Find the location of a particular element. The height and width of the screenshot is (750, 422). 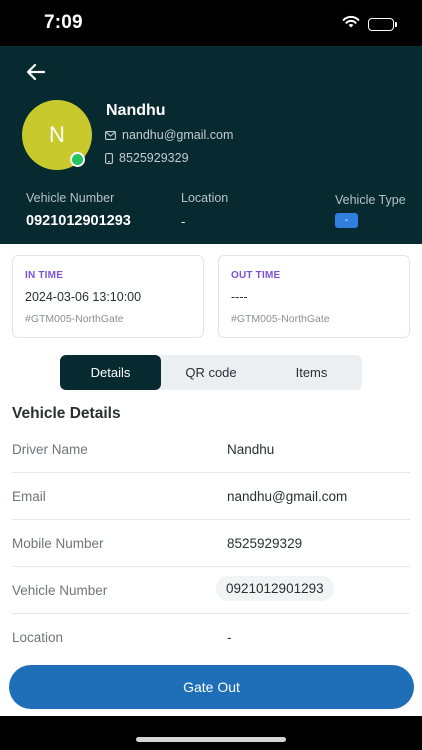

tab-qr-code: QR code is located at coordinates (211, 372).